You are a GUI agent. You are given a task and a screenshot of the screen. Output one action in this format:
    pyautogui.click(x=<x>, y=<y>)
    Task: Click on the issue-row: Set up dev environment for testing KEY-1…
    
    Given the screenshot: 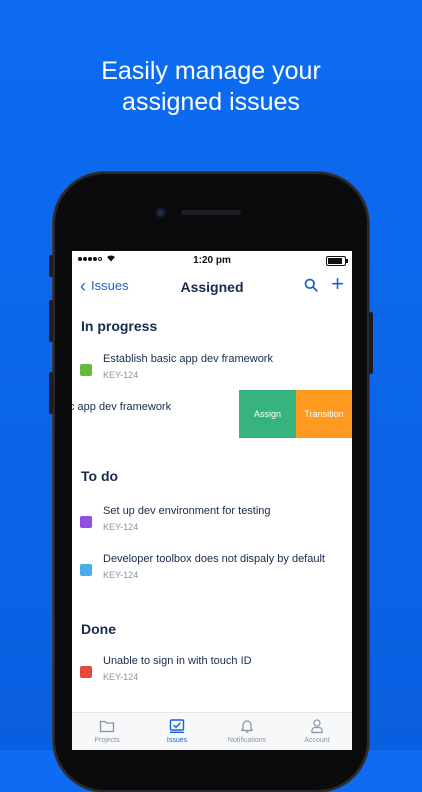 What is the action you would take?
    pyautogui.click(x=212, y=525)
    